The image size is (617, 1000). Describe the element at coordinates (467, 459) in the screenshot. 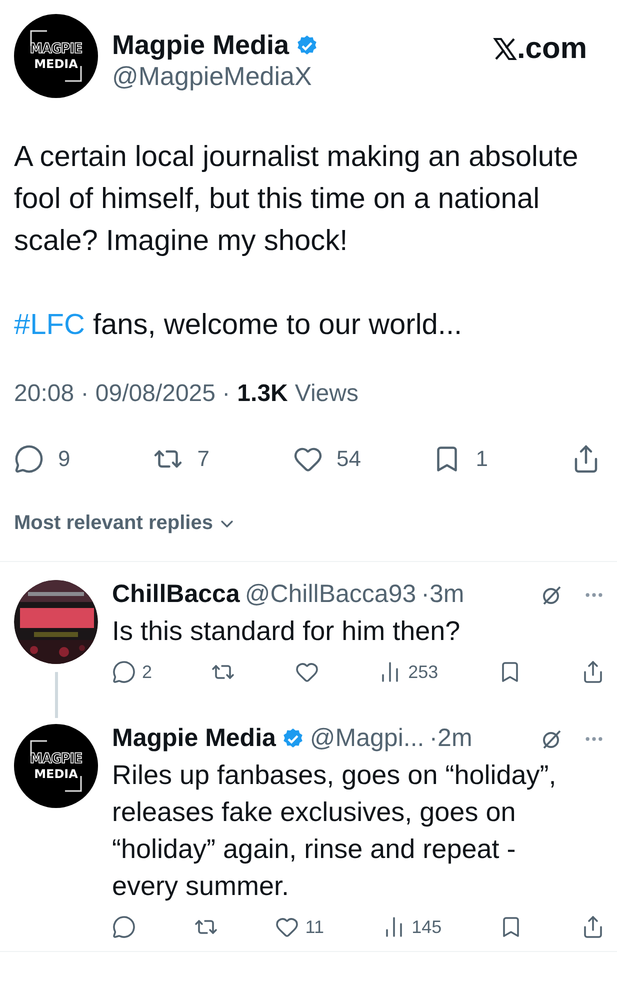

I see `bookmark-button: 1` at that location.